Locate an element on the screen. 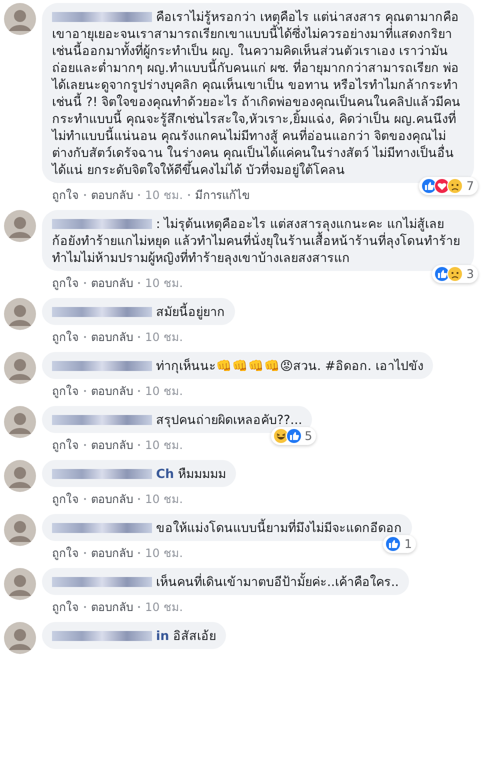  comment-text: : ไม่รุต้นเหตุคืออะไร แต่สงสารลุงแกนะคะ แกไม่สู้เลย ก้อยังทำร้ายแกไม่หยุด แล้วทำไมคนที่นั่งยุในร้านเสื้อหน้าร้านที่ลุงโดนทำร้ายทำไมไม่ห้ามปรามผู้หญิงที่ทำร้ายลุงเขาบ้างเลยสงสารแก is located at coordinates (256, 240).